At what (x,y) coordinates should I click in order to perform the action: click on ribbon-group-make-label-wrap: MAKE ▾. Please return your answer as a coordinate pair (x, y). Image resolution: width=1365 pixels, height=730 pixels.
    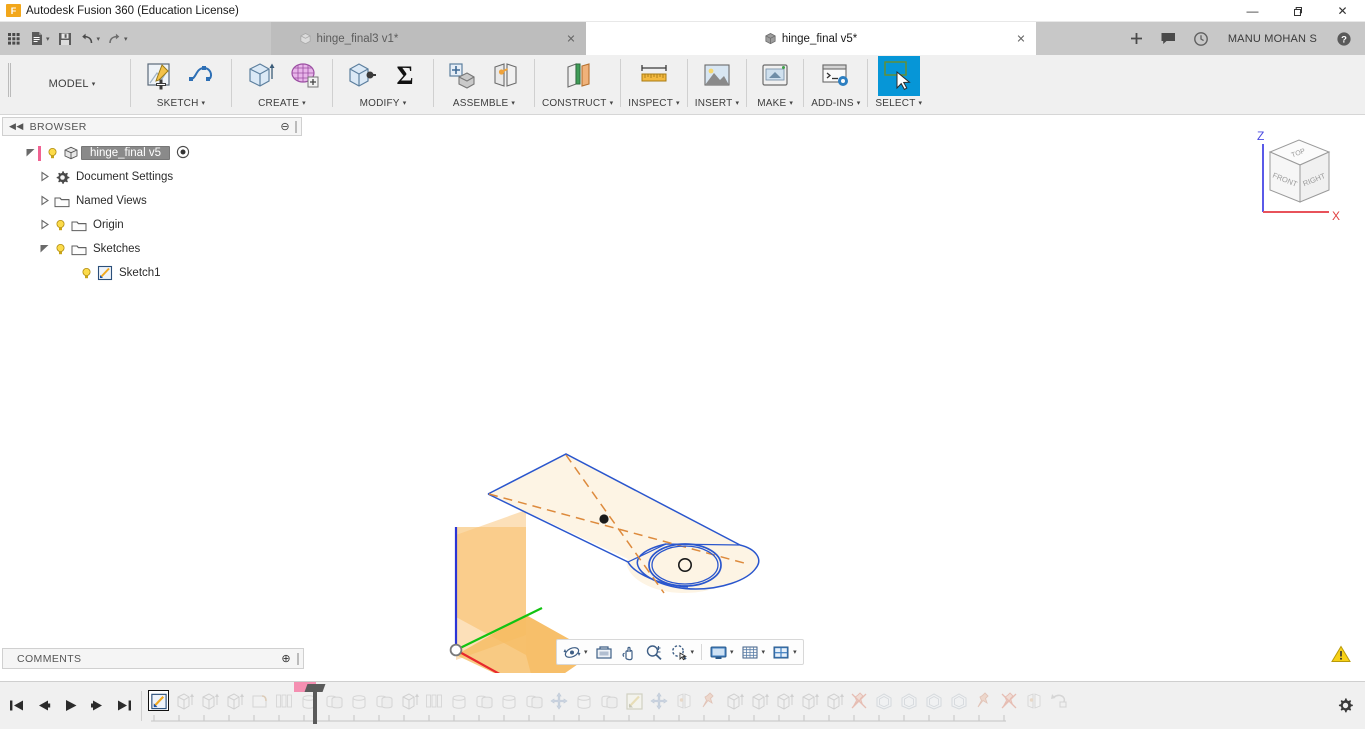
    Looking at the image, I should click on (775, 103).